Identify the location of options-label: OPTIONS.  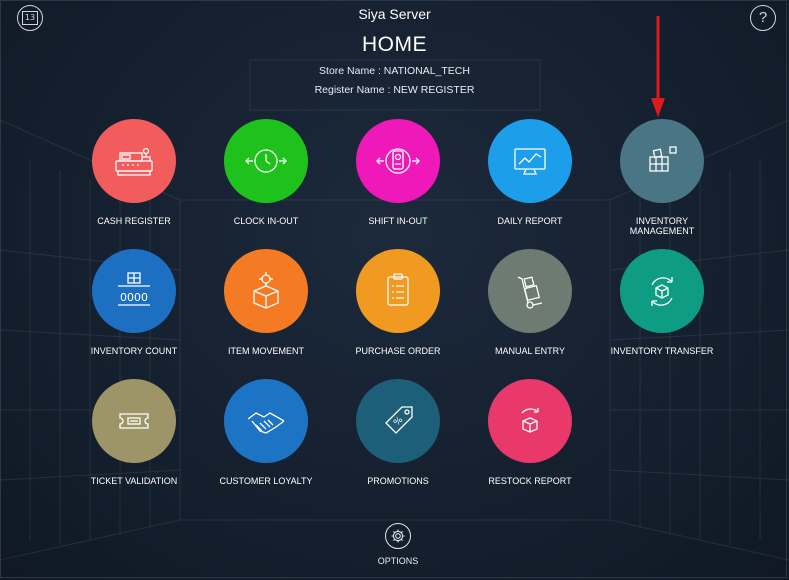
(398, 561).